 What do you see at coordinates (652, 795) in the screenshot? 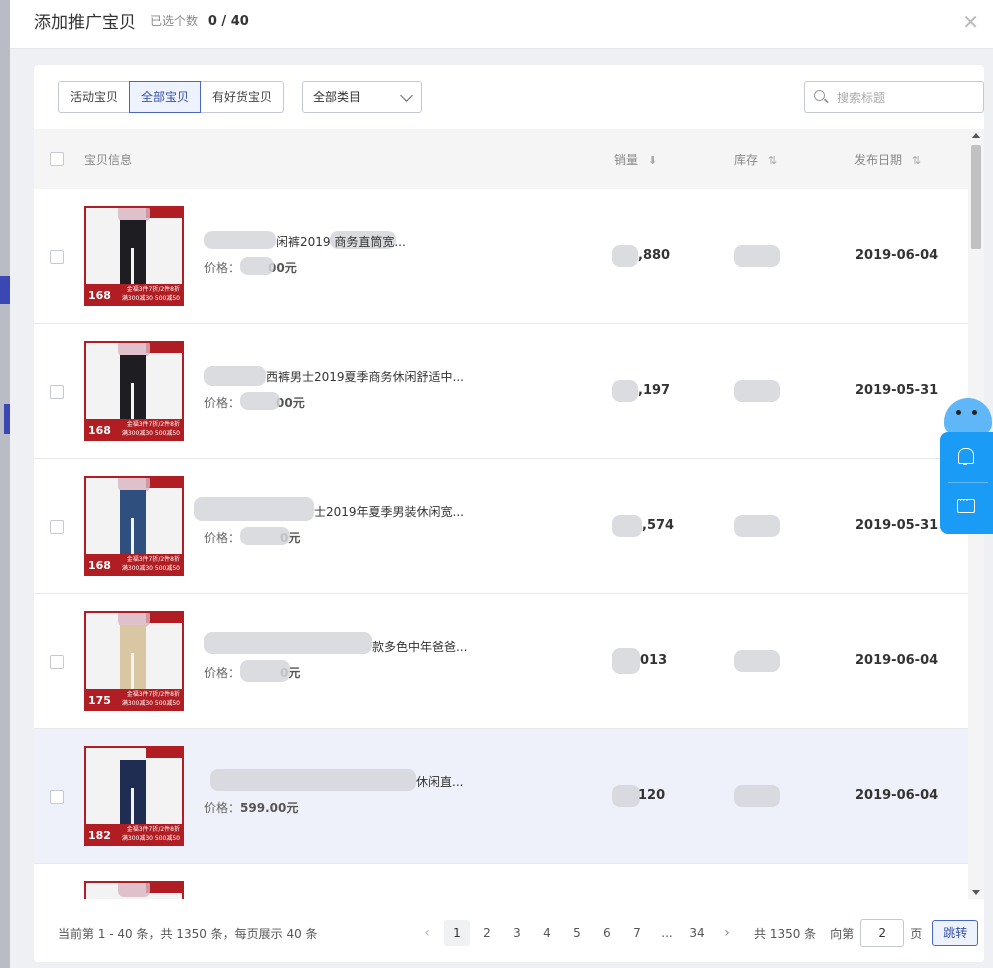
I see `sales-value: 120` at bounding box center [652, 795].